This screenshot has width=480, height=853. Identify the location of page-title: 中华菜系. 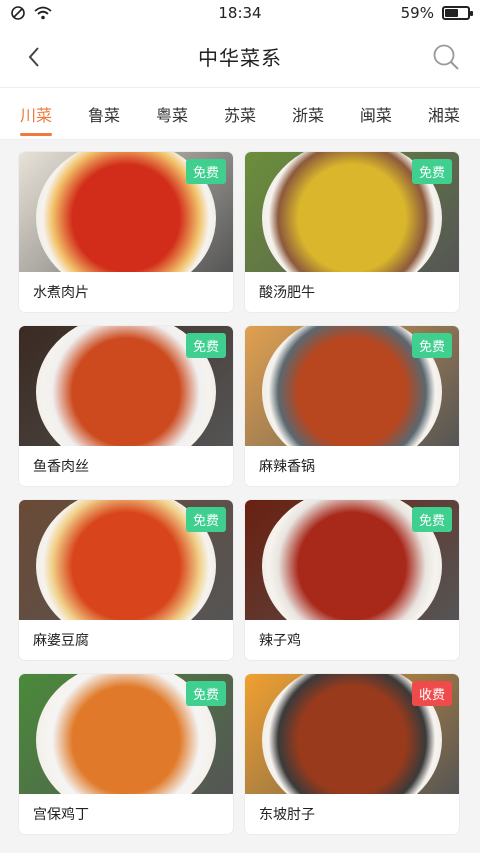
(240, 58).